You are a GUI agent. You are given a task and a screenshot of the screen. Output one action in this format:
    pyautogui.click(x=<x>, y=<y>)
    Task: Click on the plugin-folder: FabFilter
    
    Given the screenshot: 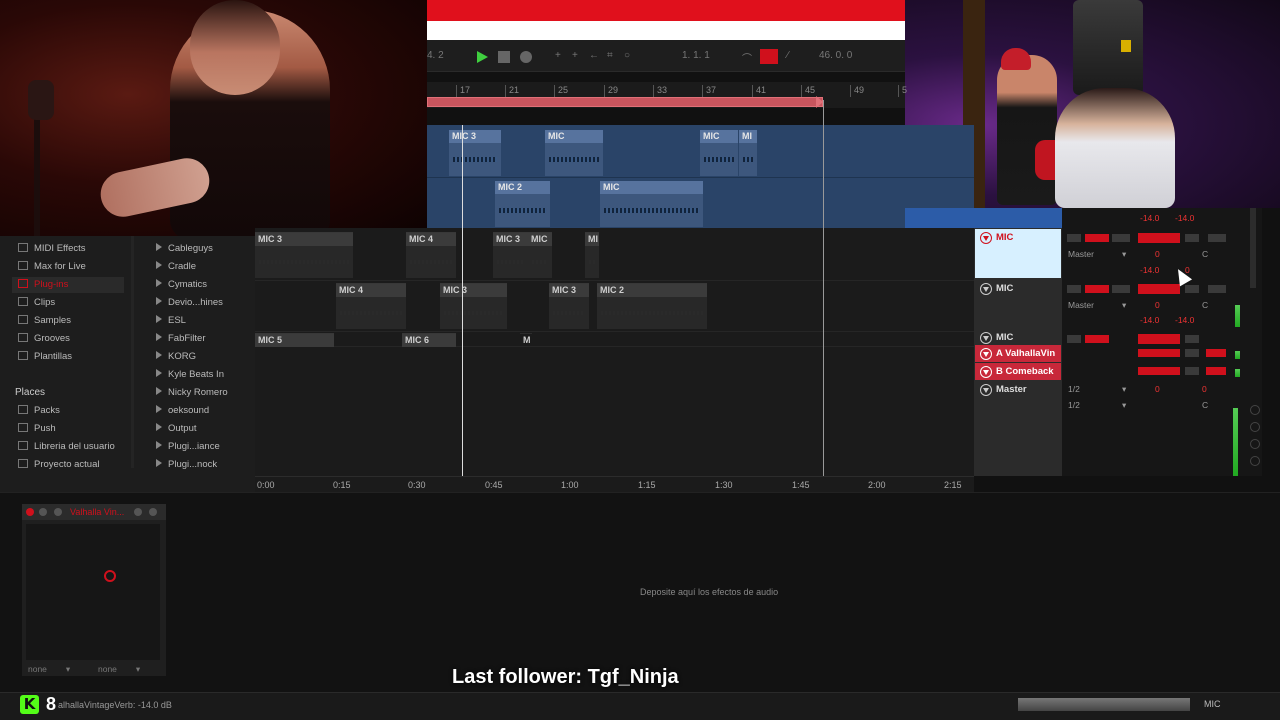 What is the action you would take?
    pyautogui.click(x=180, y=338)
    